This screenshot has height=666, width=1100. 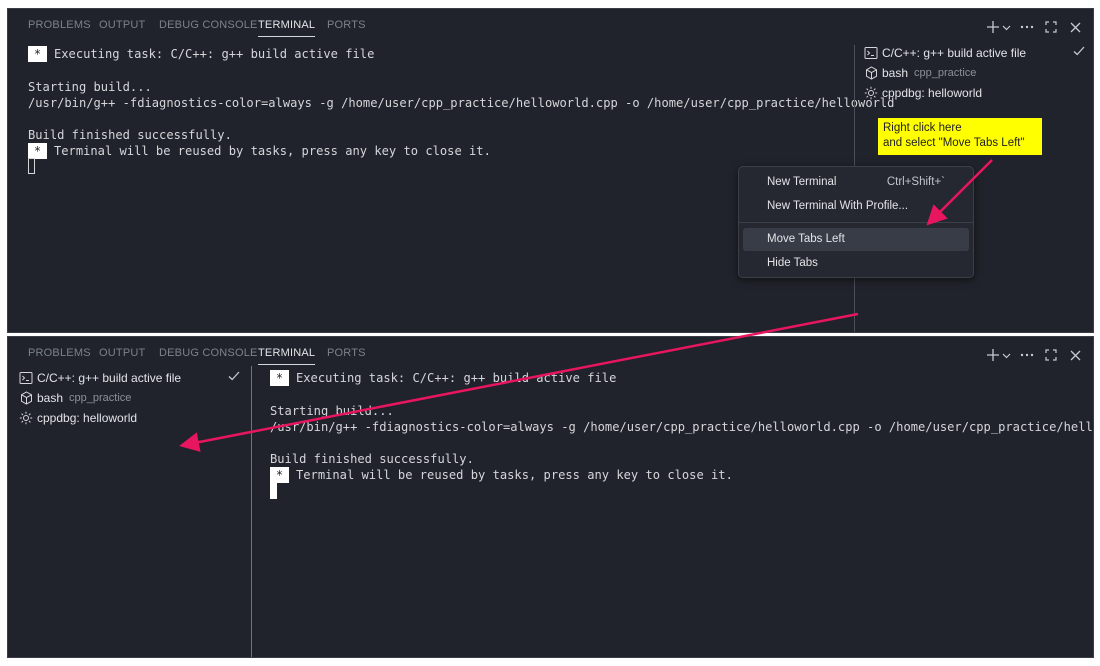 What do you see at coordinates (856, 239) in the screenshot?
I see `menu-item-move-tabs-left: Move Tabs Left` at bounding box center [856, 239].